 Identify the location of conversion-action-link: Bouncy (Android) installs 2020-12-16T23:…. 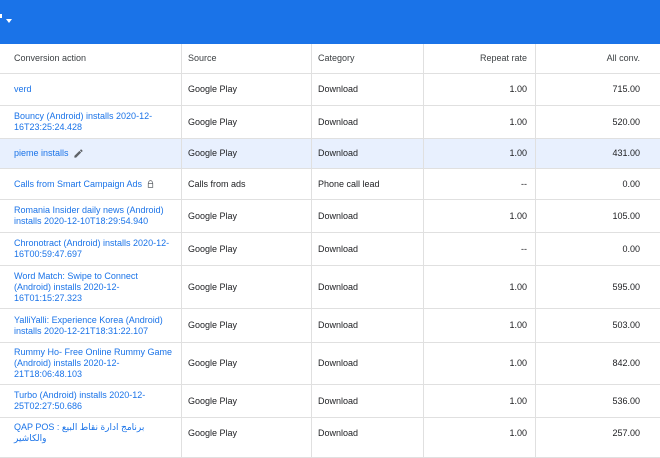
(94, 122).